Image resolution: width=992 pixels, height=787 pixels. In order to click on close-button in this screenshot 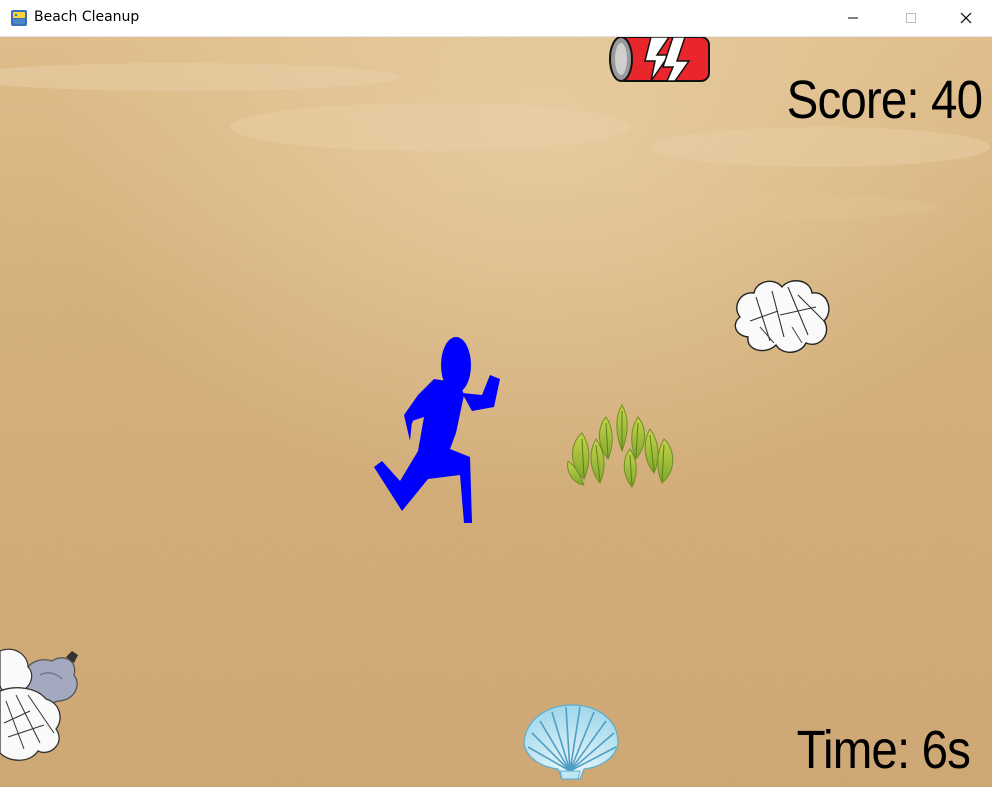, I will do `click(966, 18)`.